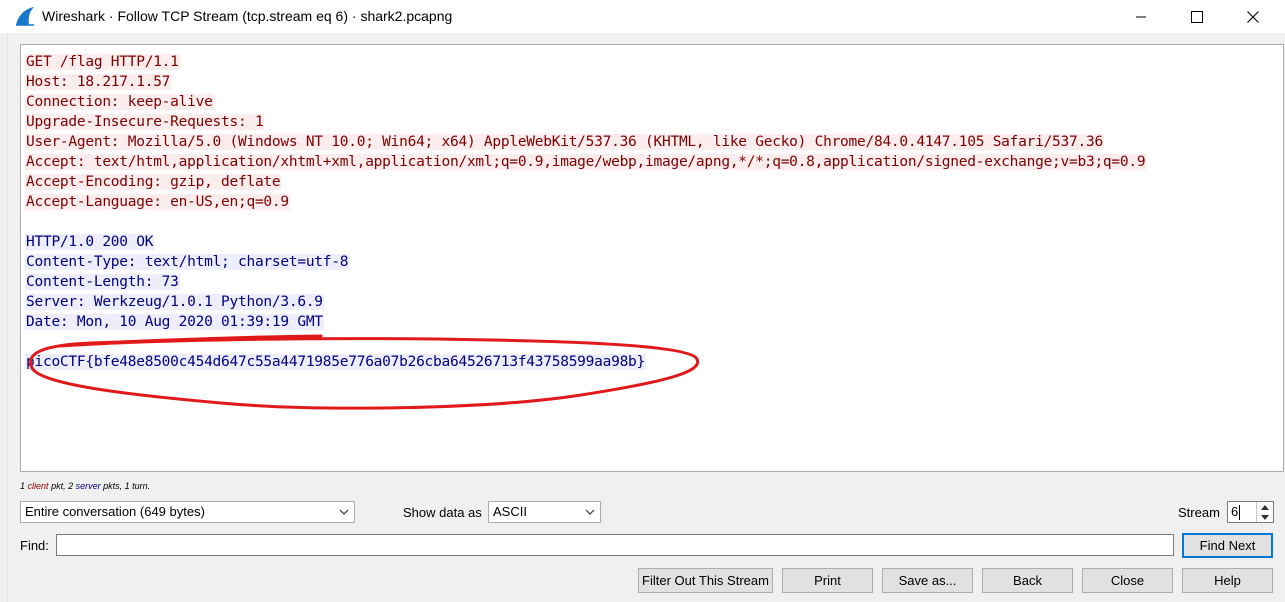  What do you see at coordinates (1199, 512) in the screenshot?
I see `stream-label: Stream` at bounding box center [1199, 512].